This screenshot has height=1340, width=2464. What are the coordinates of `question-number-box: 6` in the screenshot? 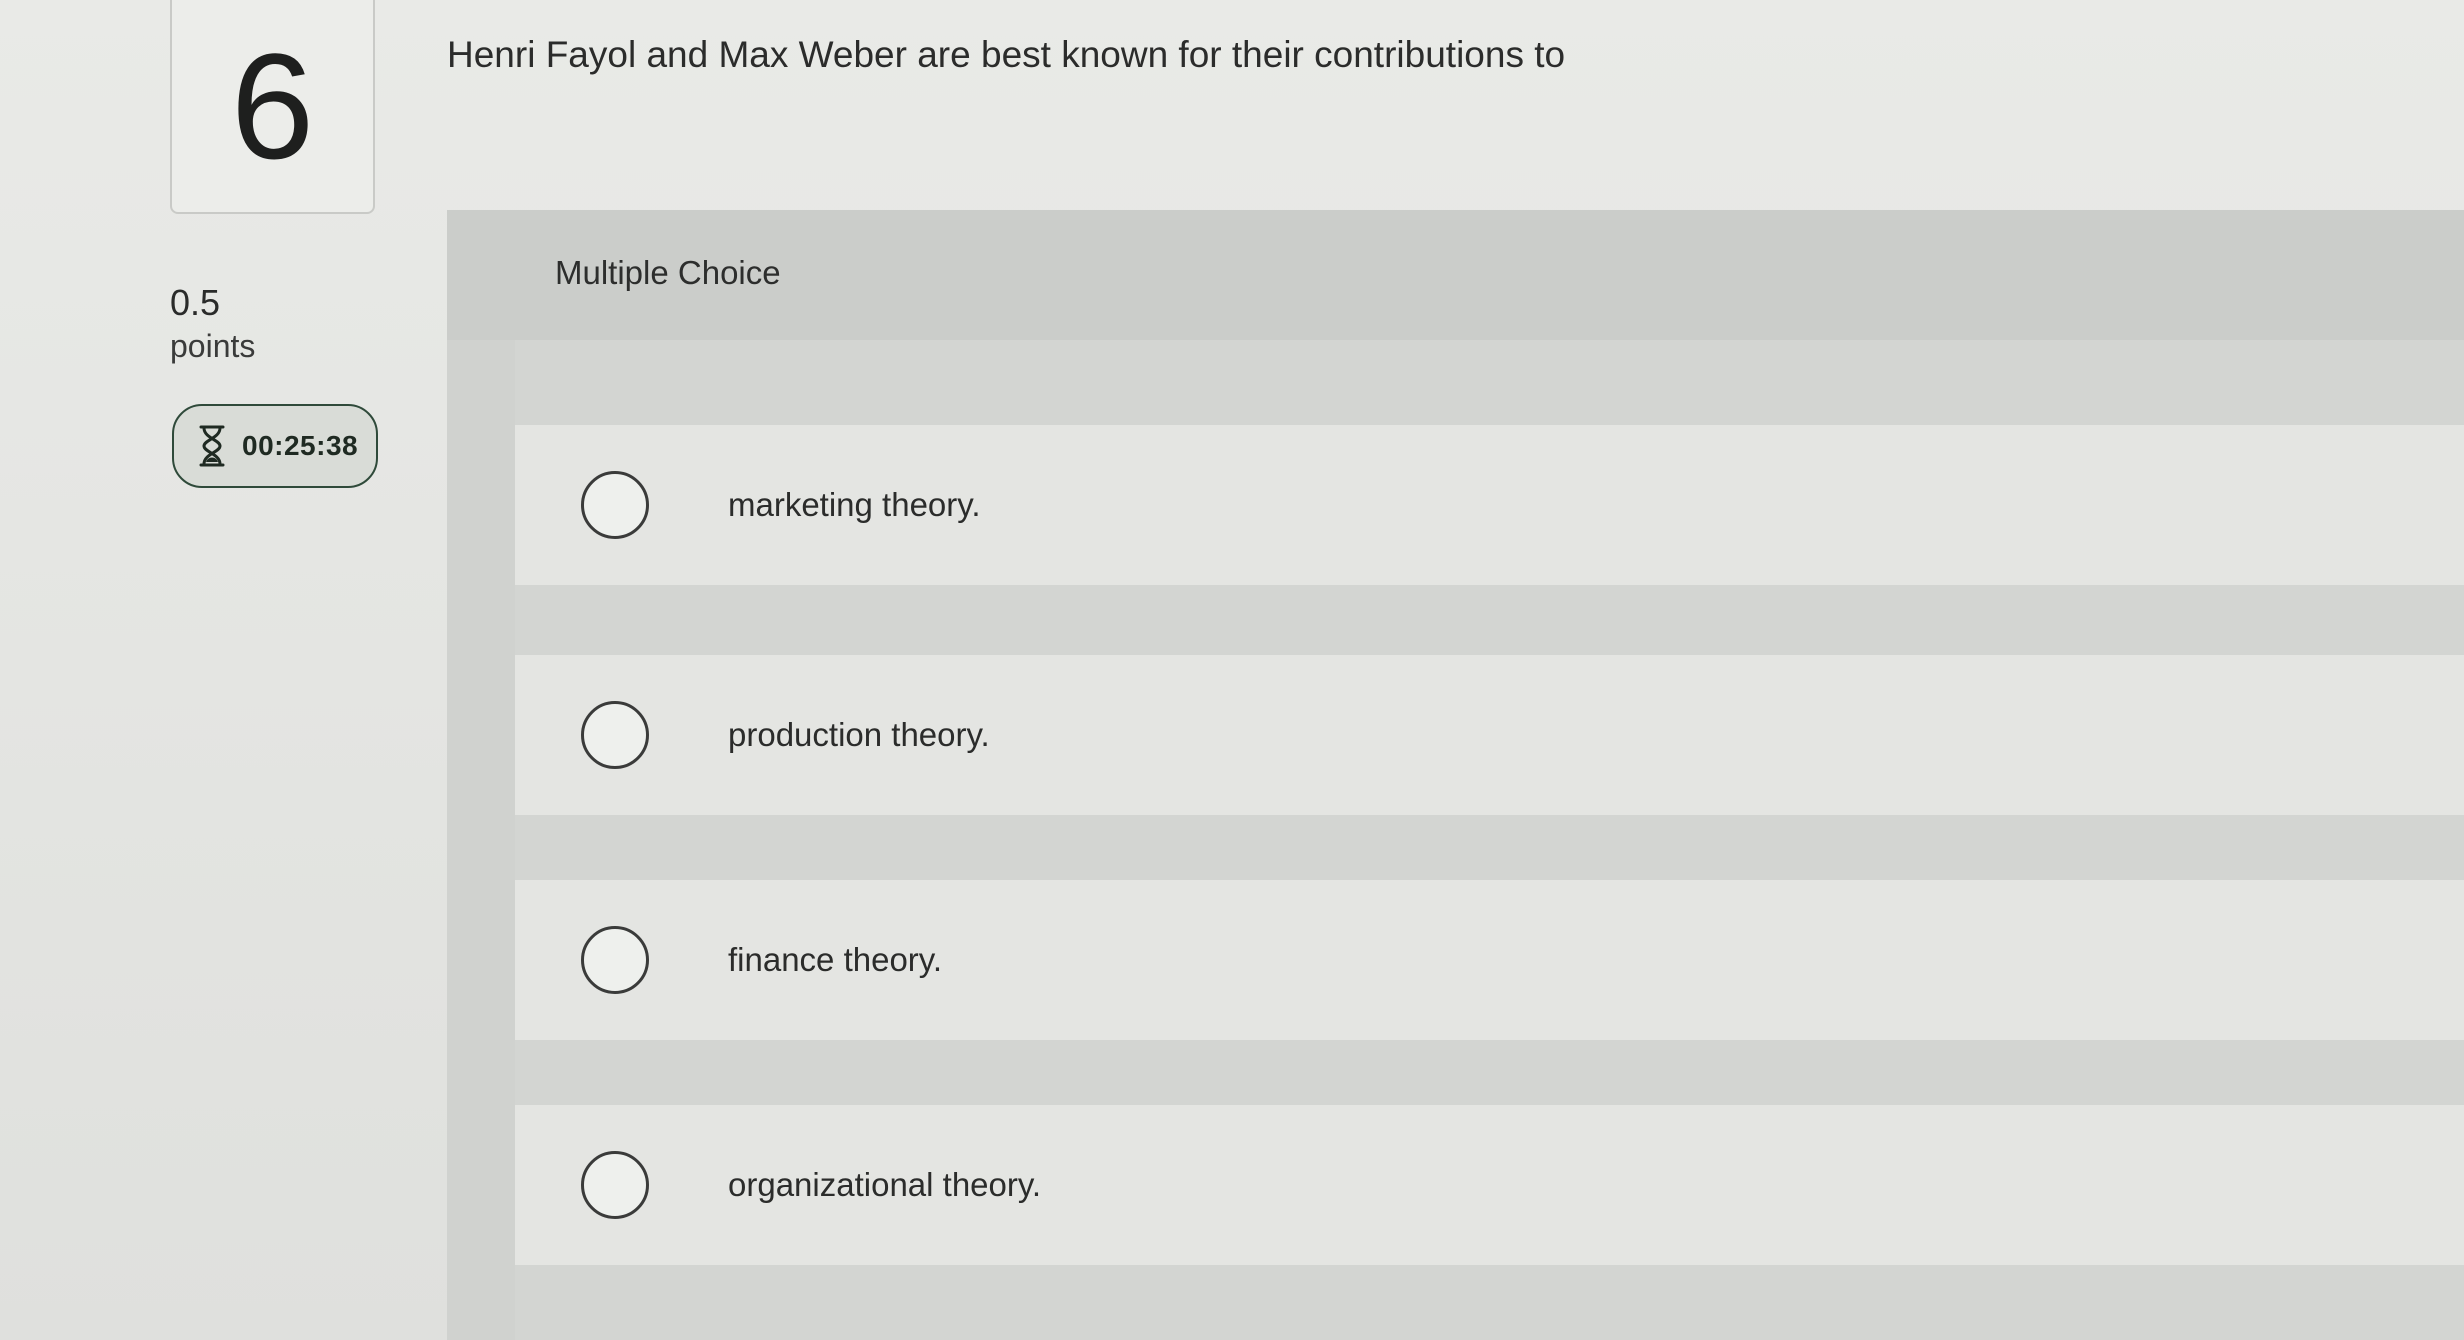 It's located at (272, 107).